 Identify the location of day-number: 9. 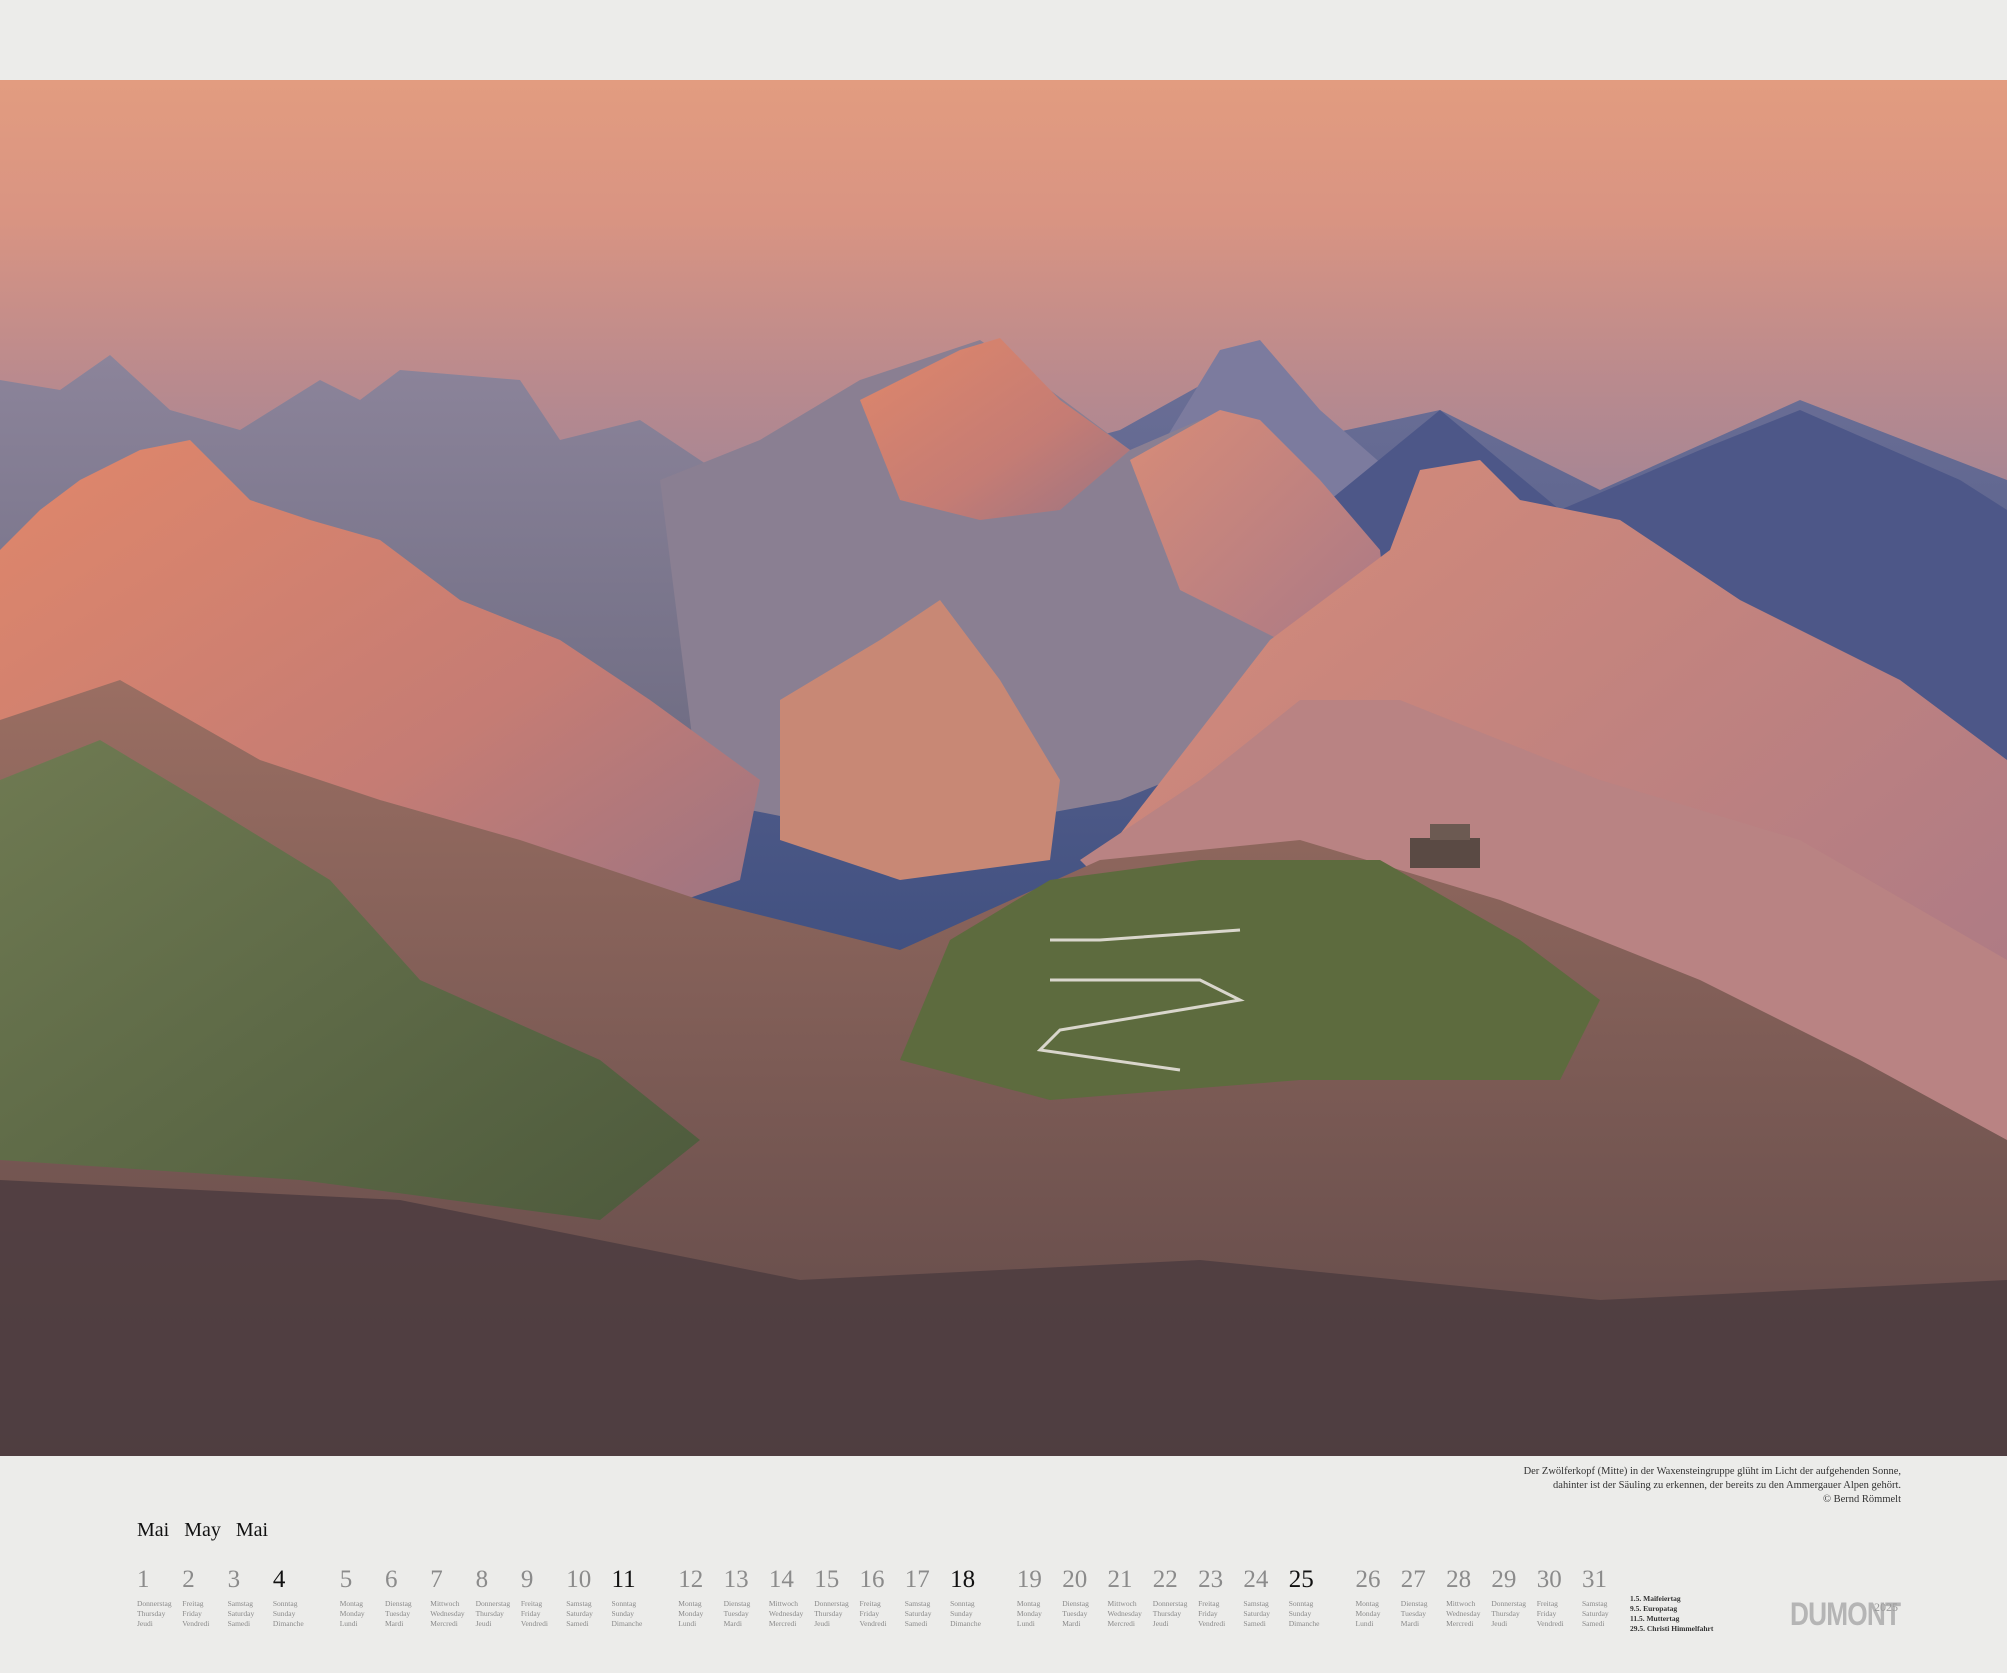
(527, 1579).